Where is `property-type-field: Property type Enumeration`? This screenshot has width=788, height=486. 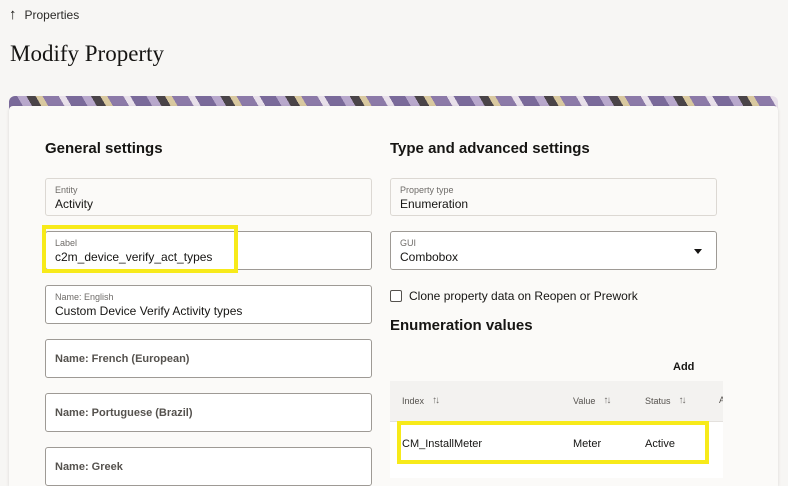
property-type-field: Property type Enumeration is located at coordinates (553, 197).